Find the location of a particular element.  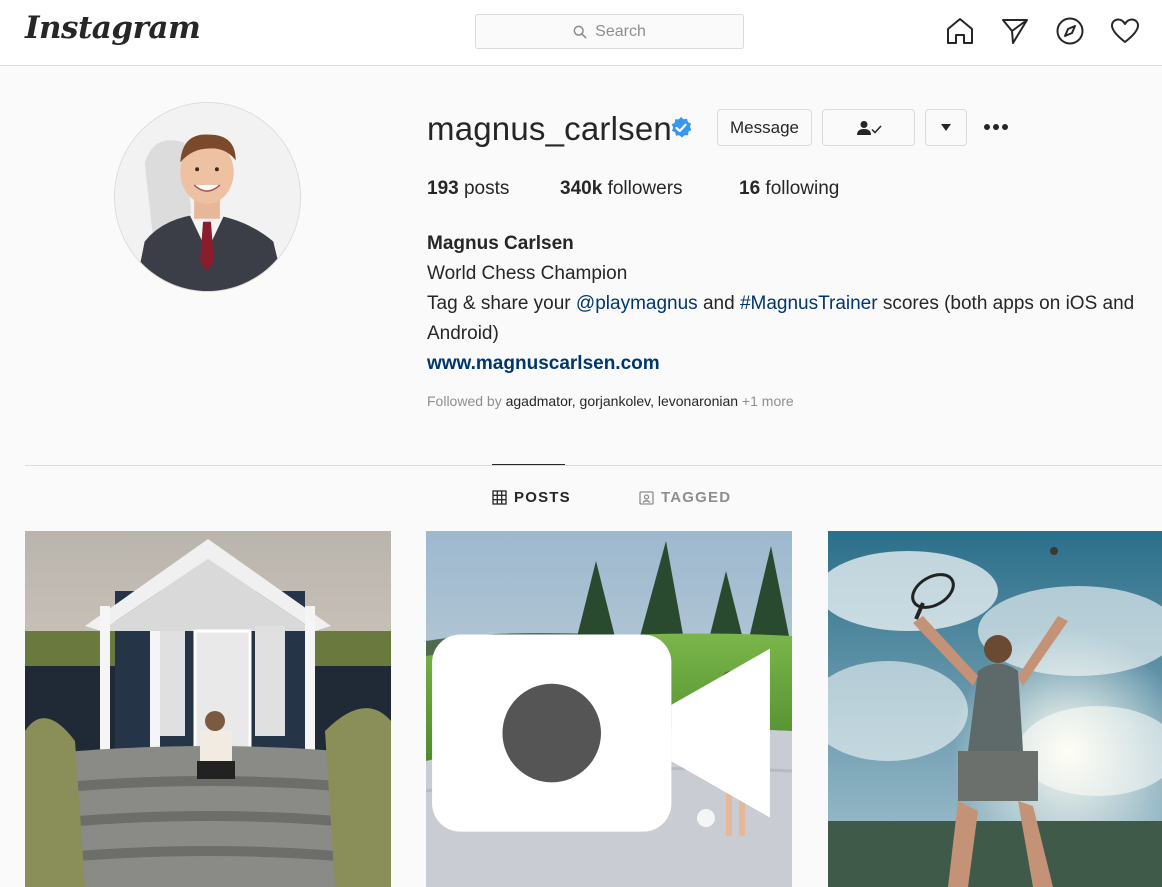

tab-tagged-label: TAGGED is located at coordinates (696, 497).